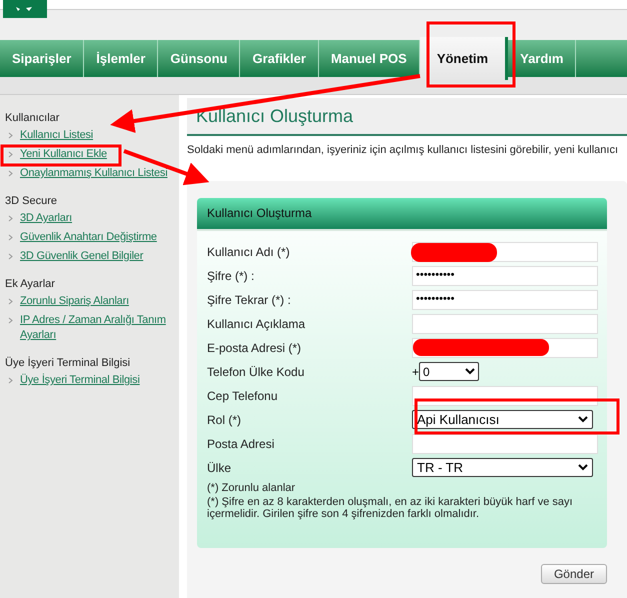 This screenshot has width=627, height=598. I want to click on sidebar-link: 3D Güvenlik Genel Bilgiler, so click(82, 256).